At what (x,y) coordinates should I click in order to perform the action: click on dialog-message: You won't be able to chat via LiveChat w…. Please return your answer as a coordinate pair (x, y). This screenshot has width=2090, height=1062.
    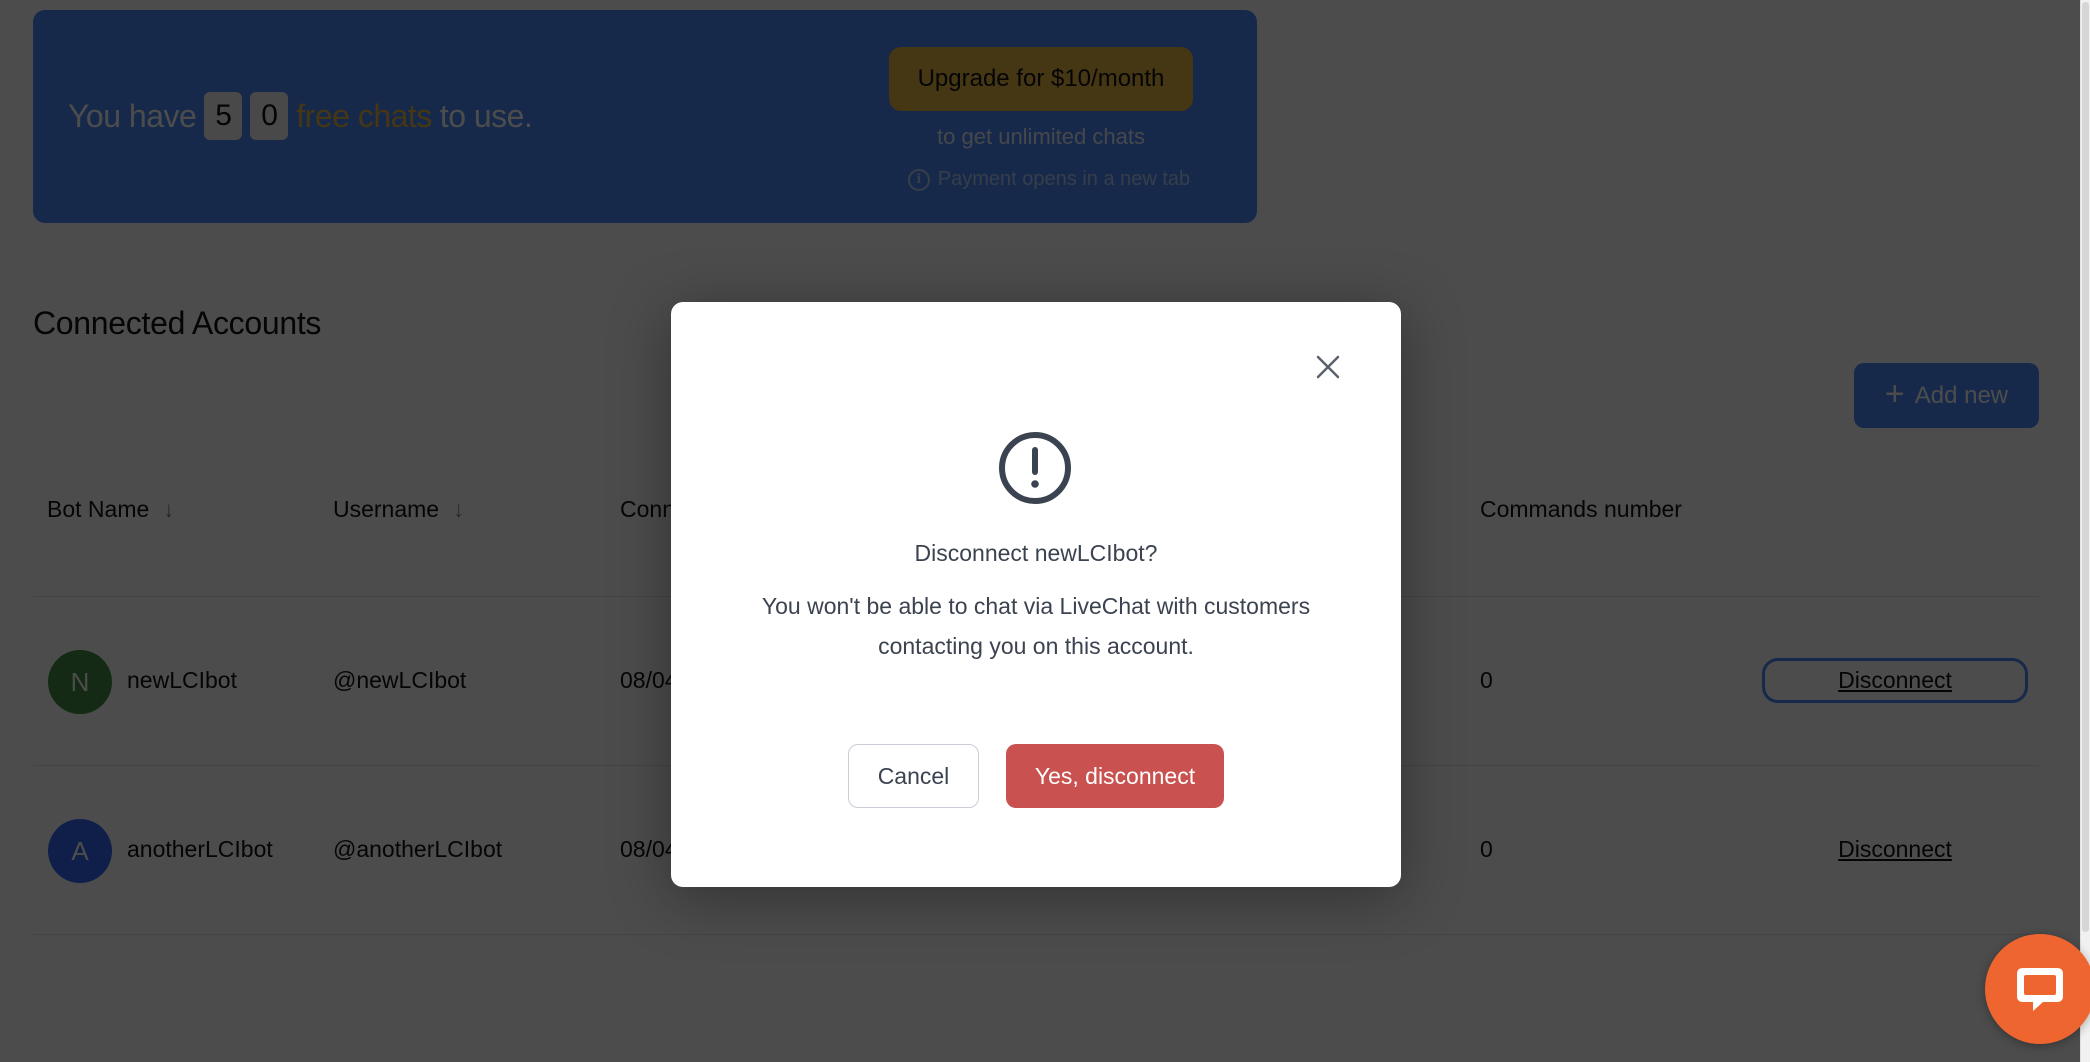
    Looking at the image, I should click on (1036, 626).